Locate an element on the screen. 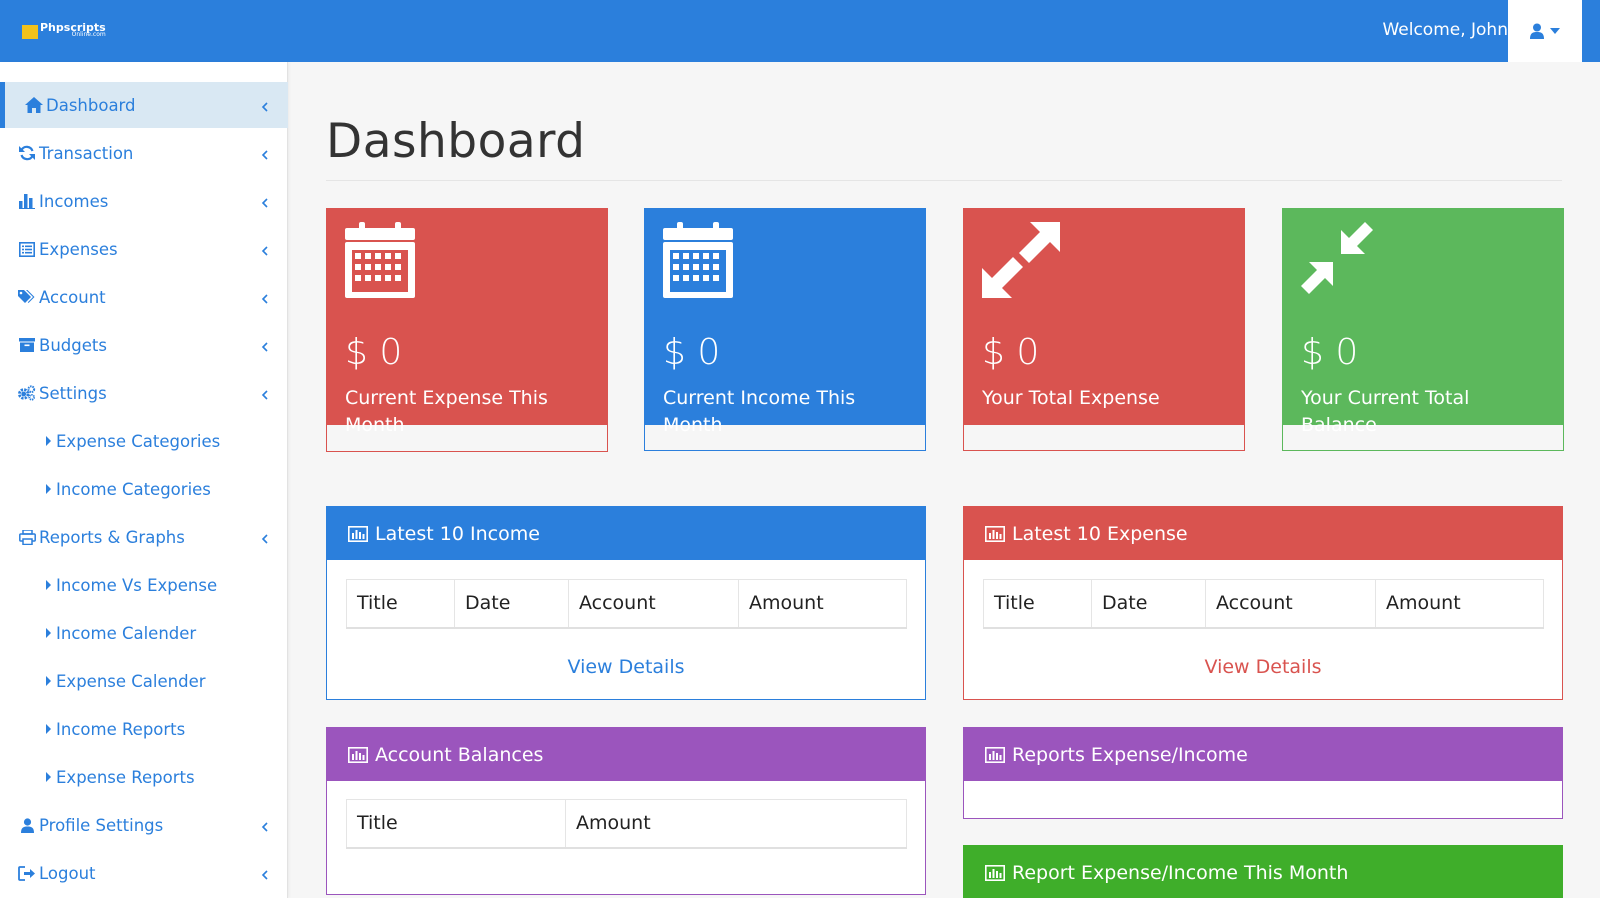  expense-table: Title Date Account Amount is located at coordinates (1263, 604).